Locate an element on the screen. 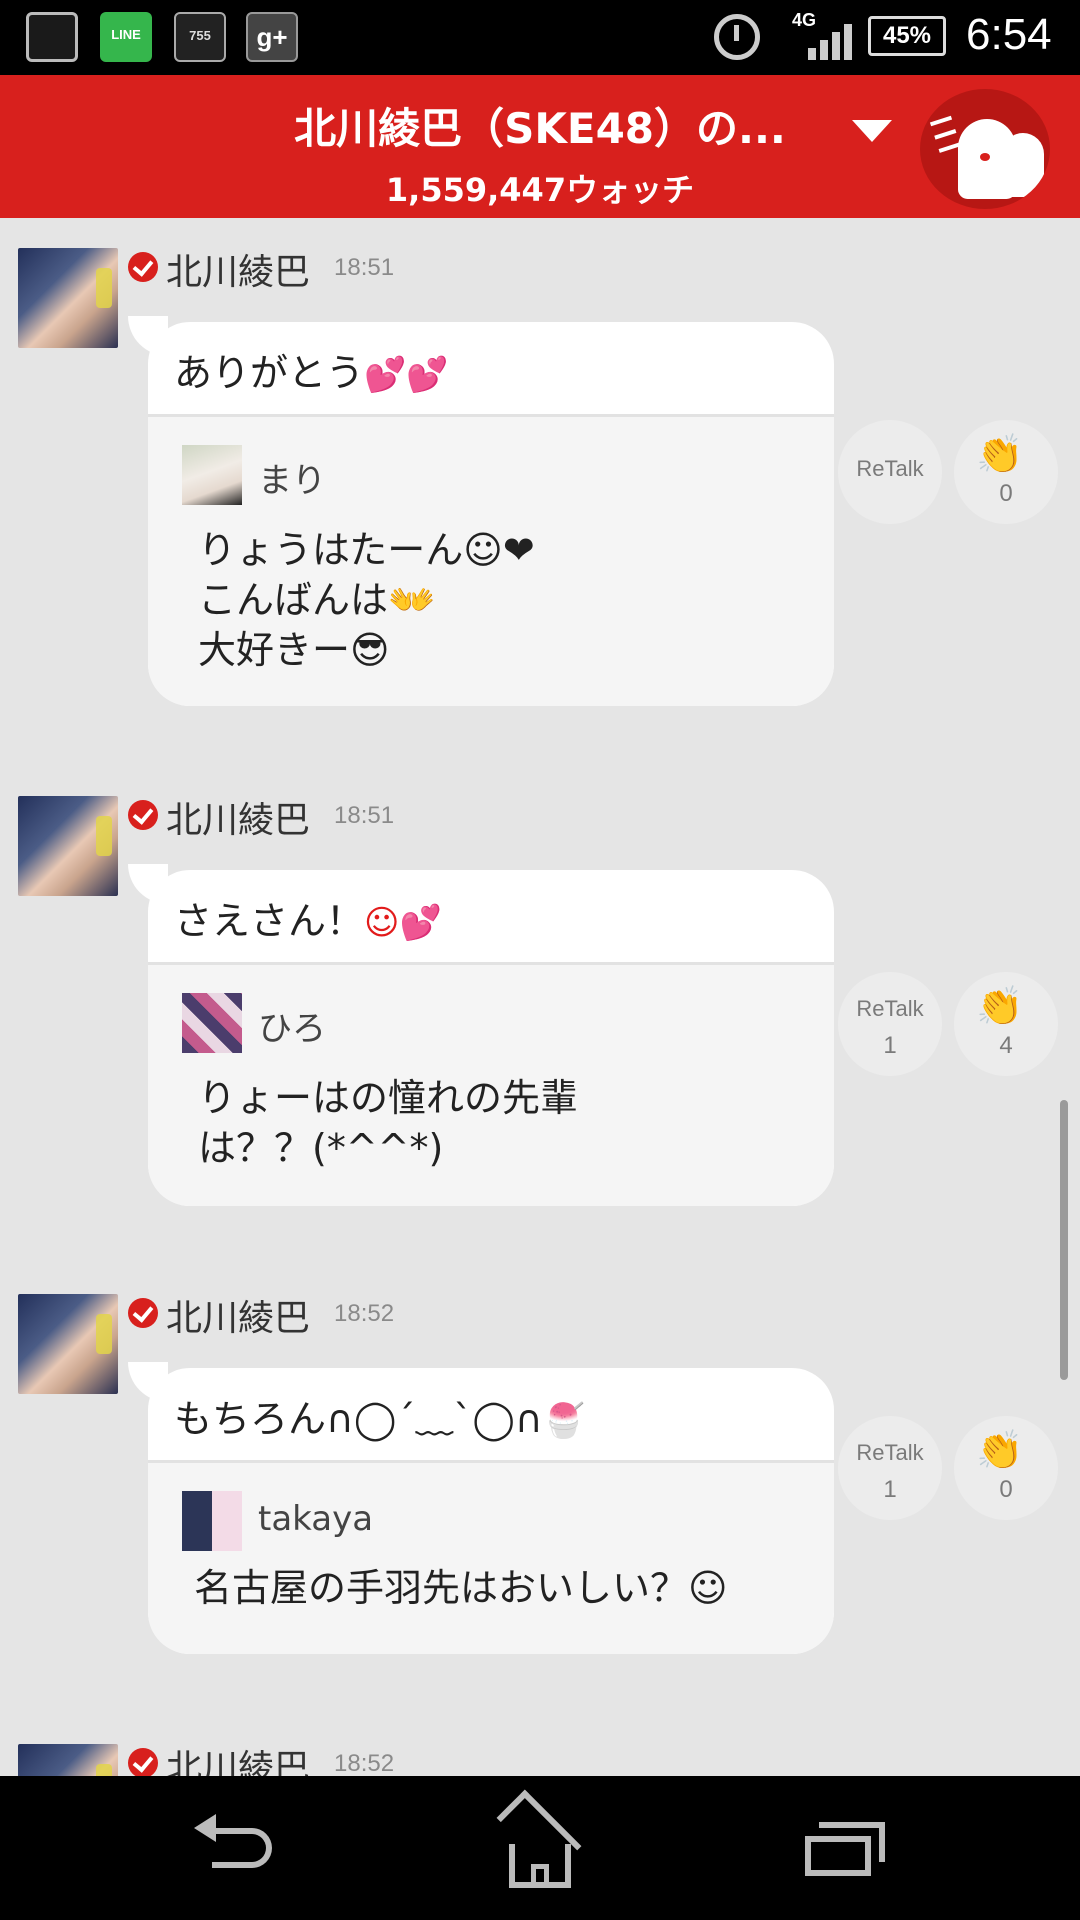  system-nav-bar is located at coordinates (540, 1848).